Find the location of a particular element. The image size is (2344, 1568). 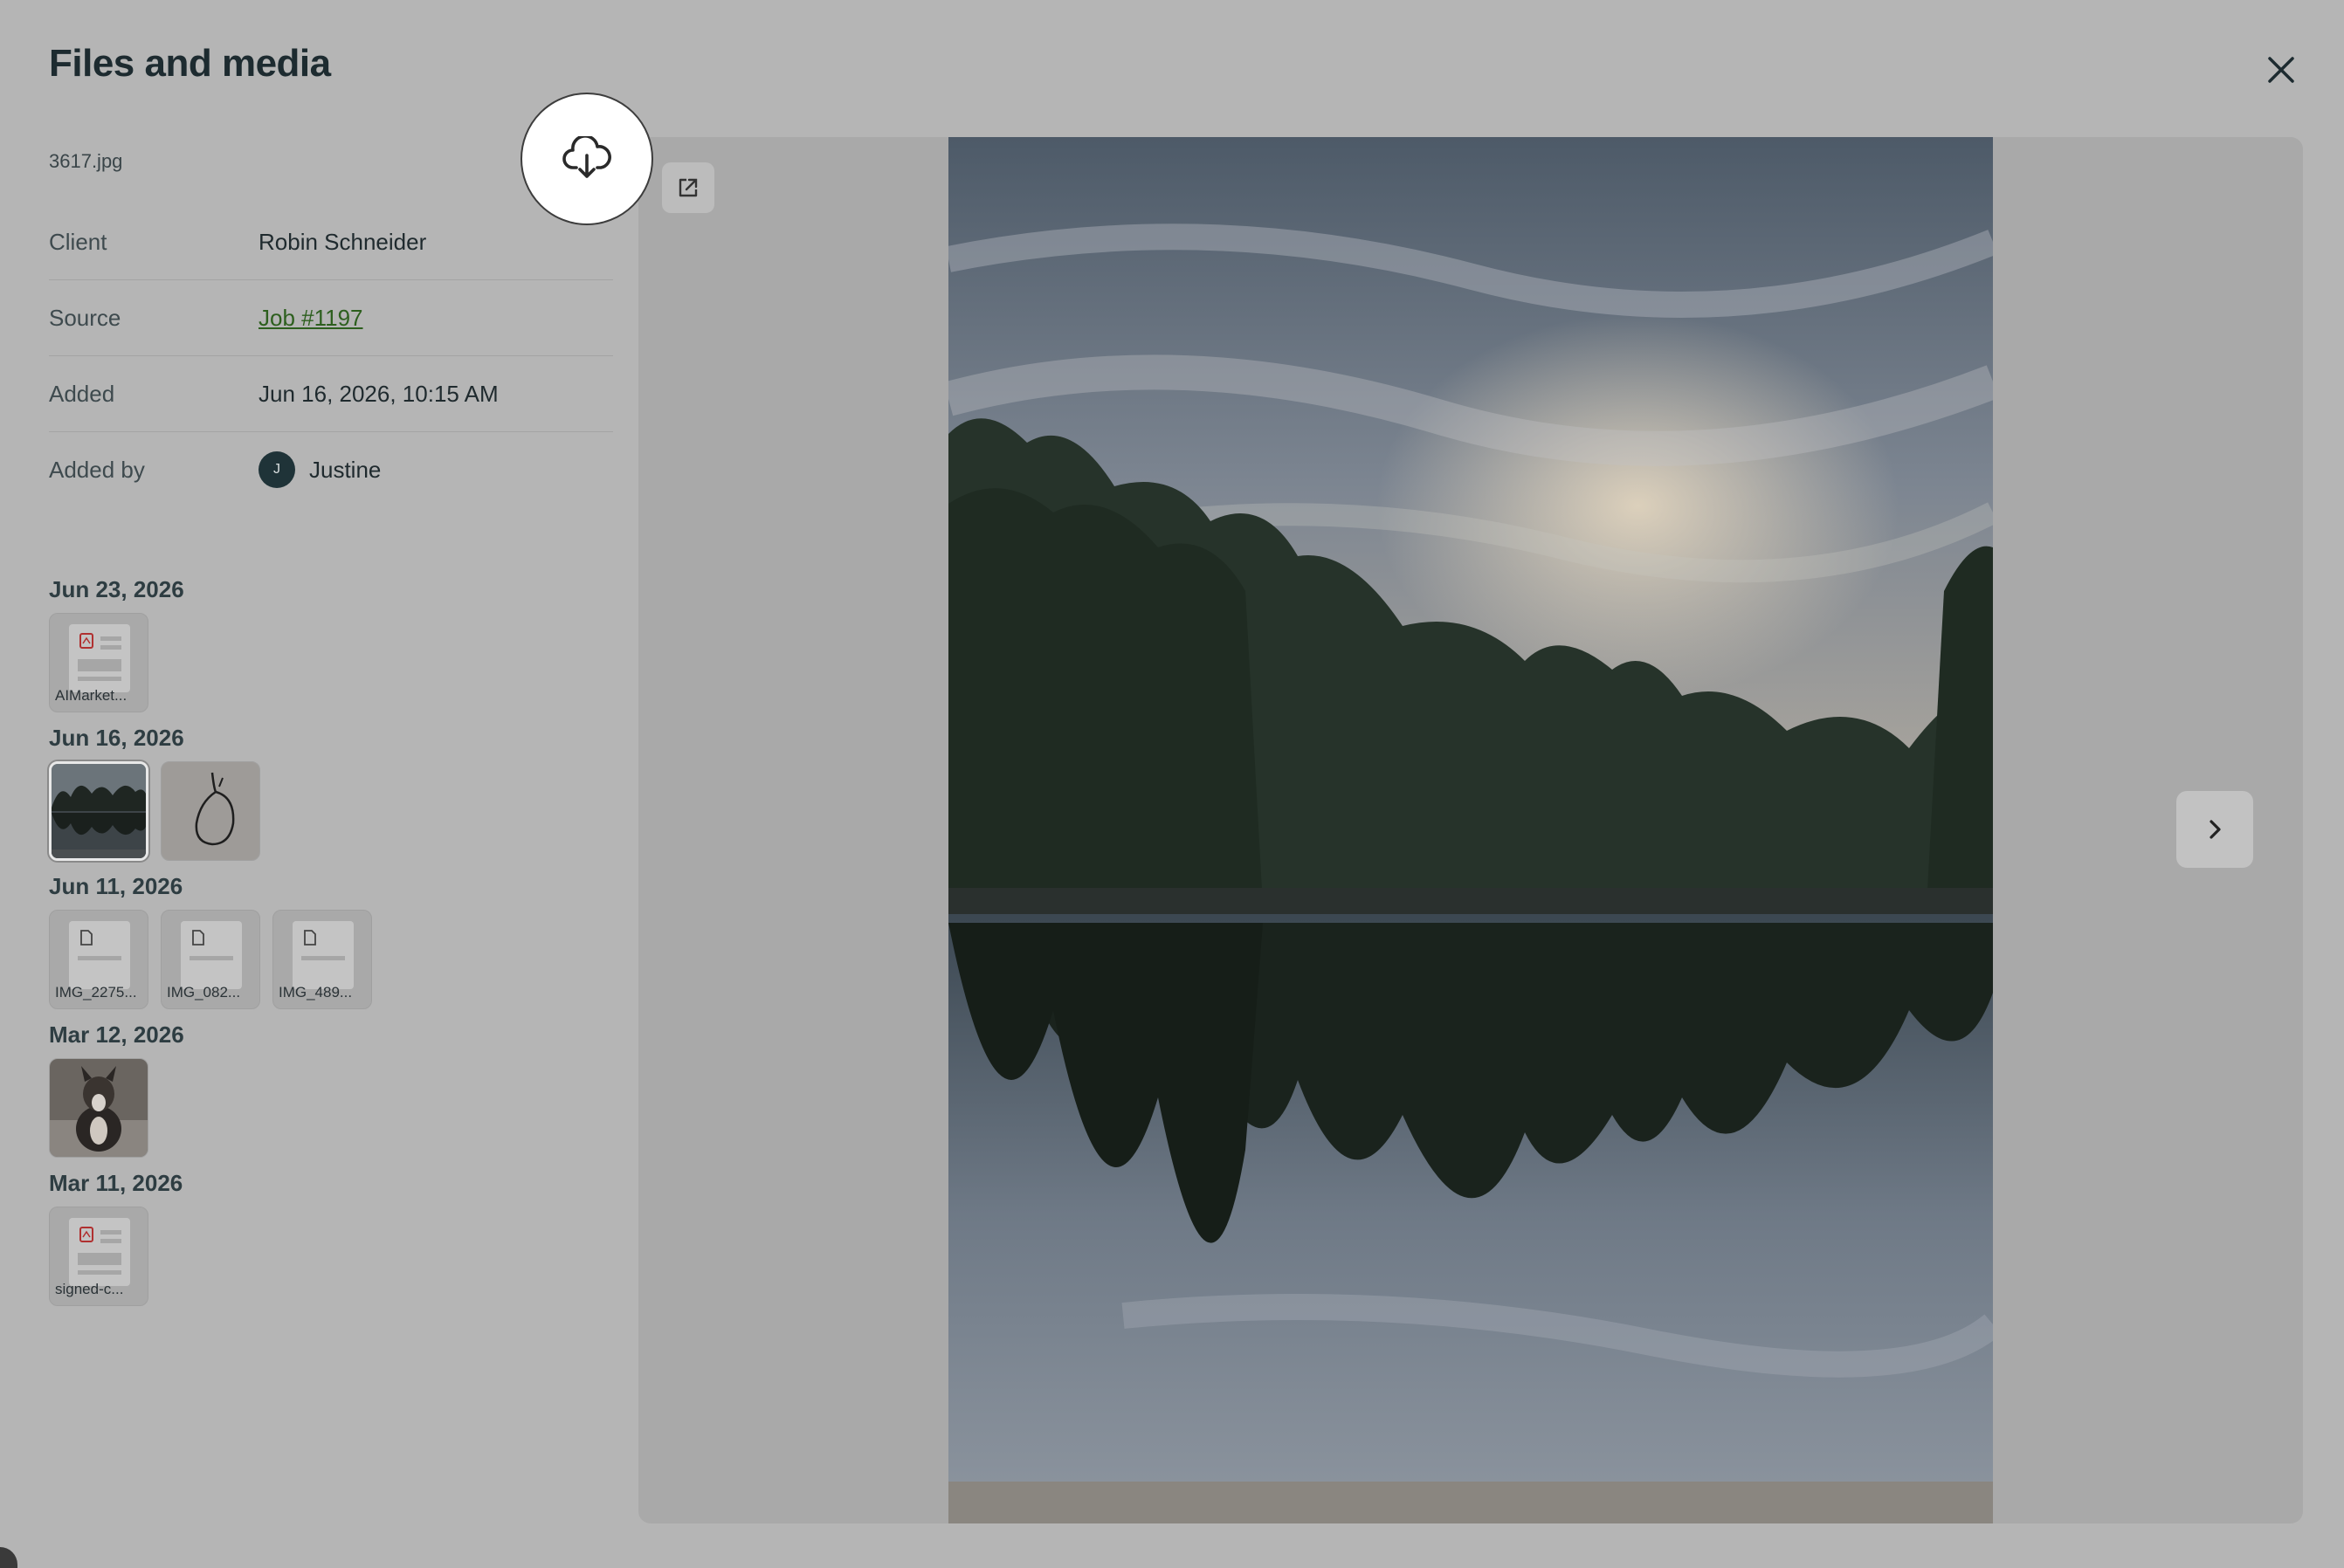

file-name: 3617.jpg is located at coordinates (86, 161).